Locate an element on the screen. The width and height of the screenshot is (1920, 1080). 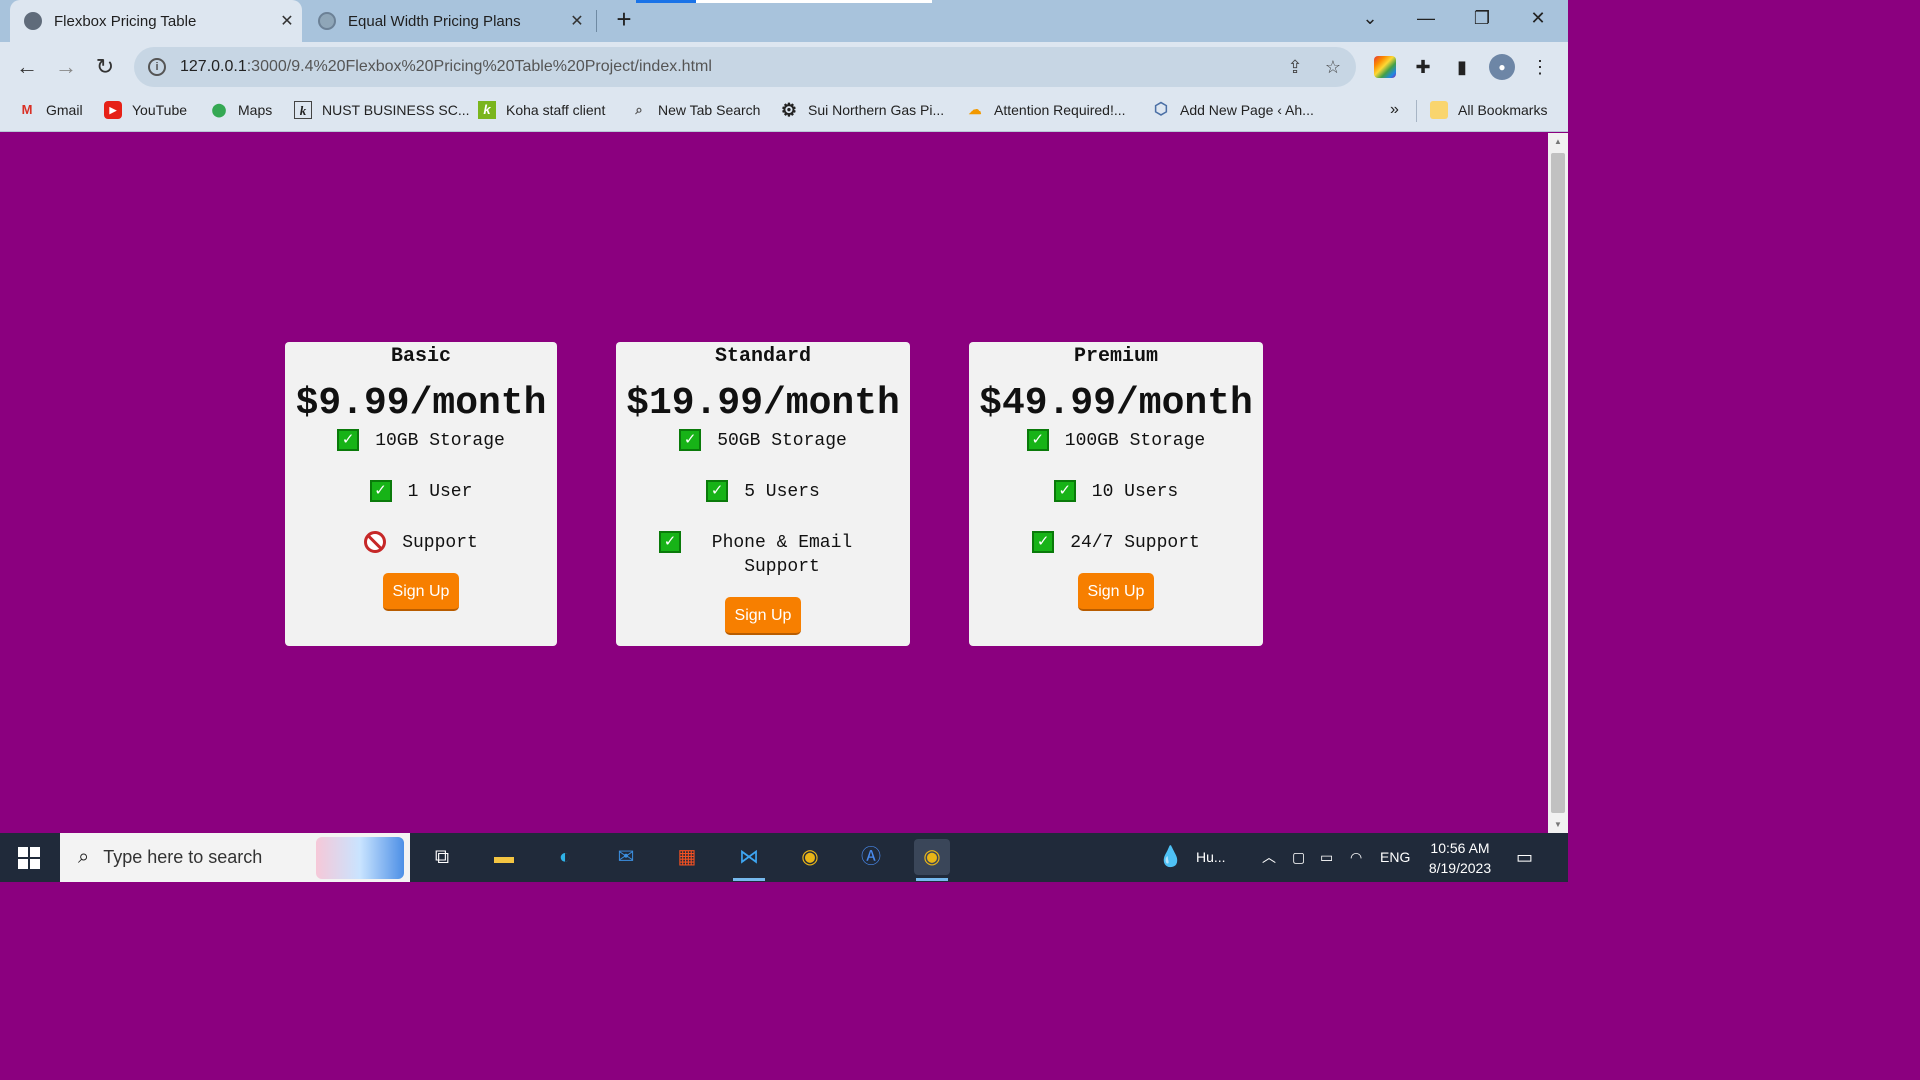
all-bookmarks-button: All Bookmarks is located at coordinates (1488, 110).